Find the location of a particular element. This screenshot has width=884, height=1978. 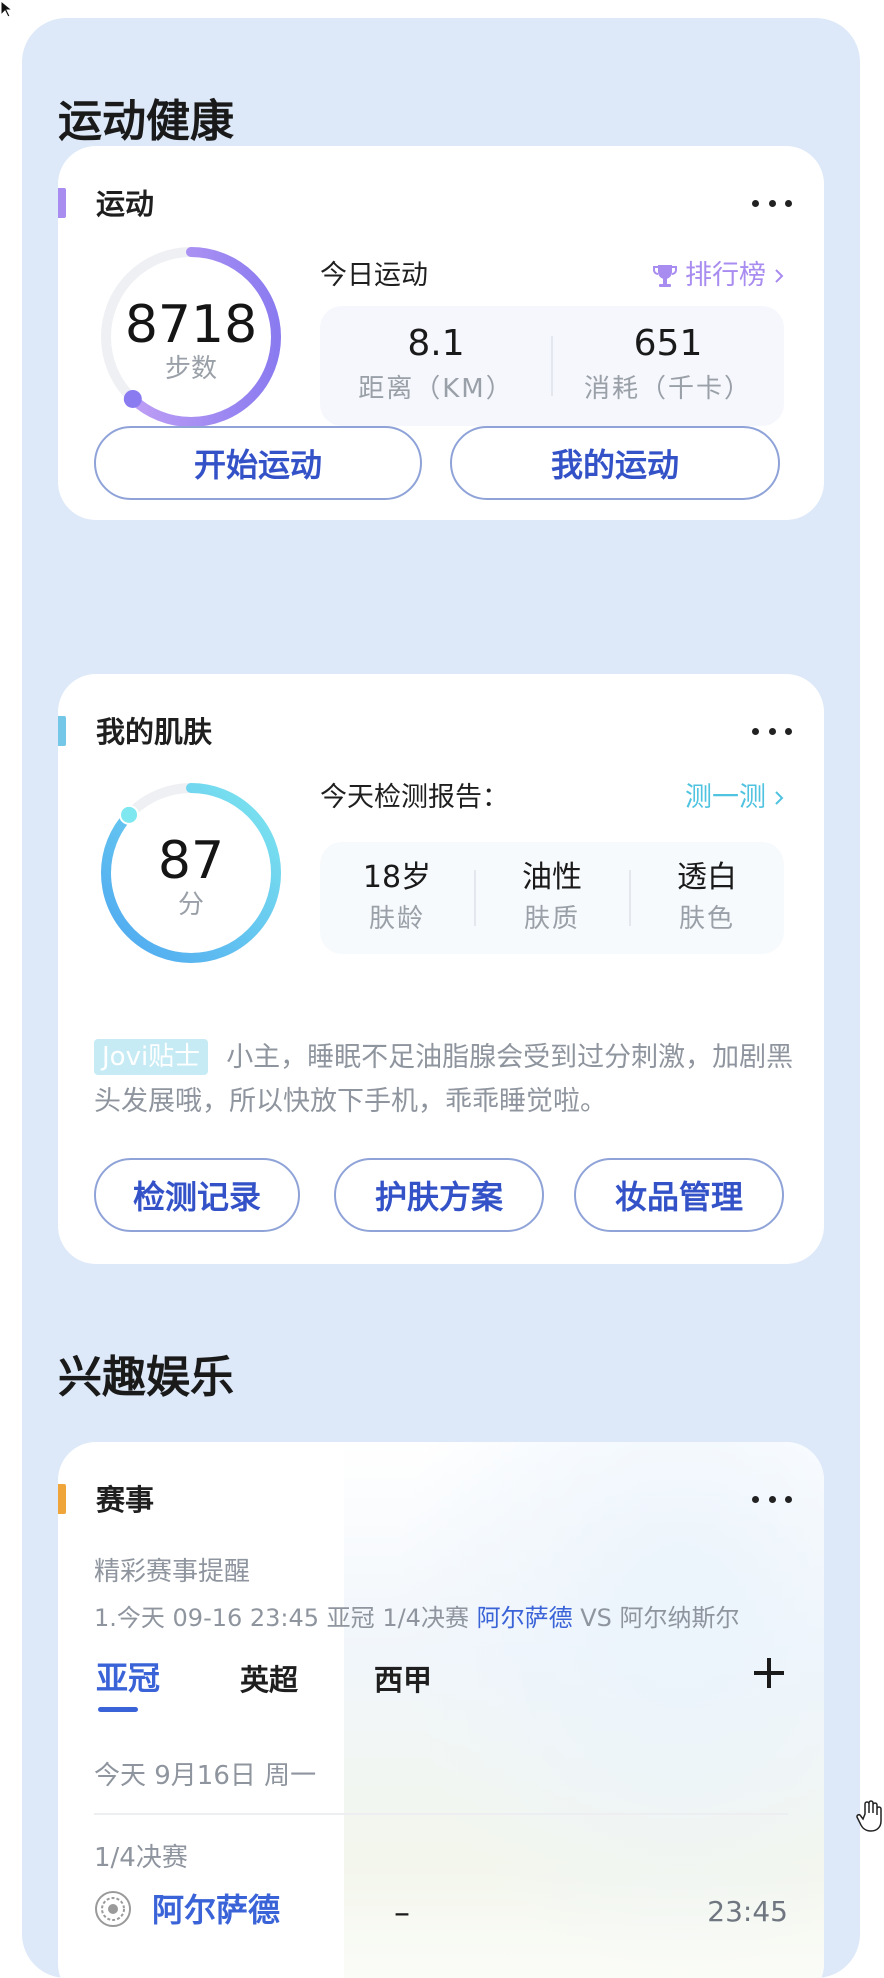

calorie-value: 651 is located at coordinates (668, 343).